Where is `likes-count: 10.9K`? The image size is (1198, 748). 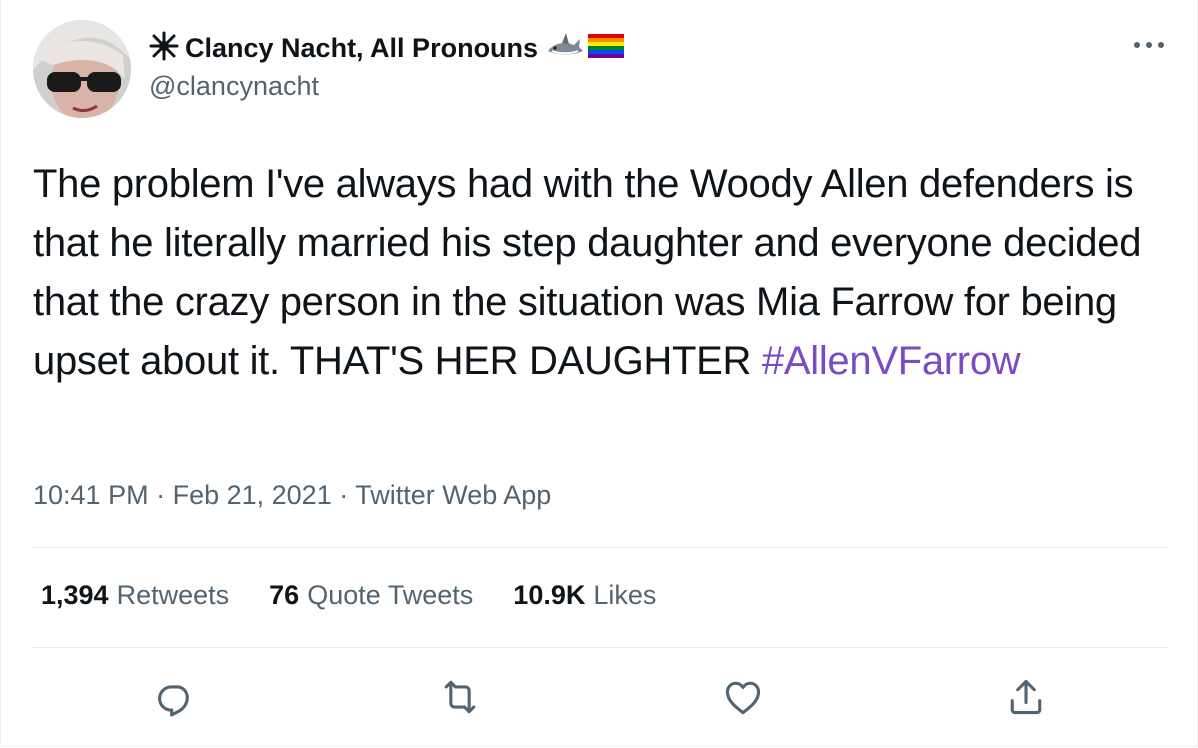 likes-count: 10.9K is located at coordinates (549, 595).